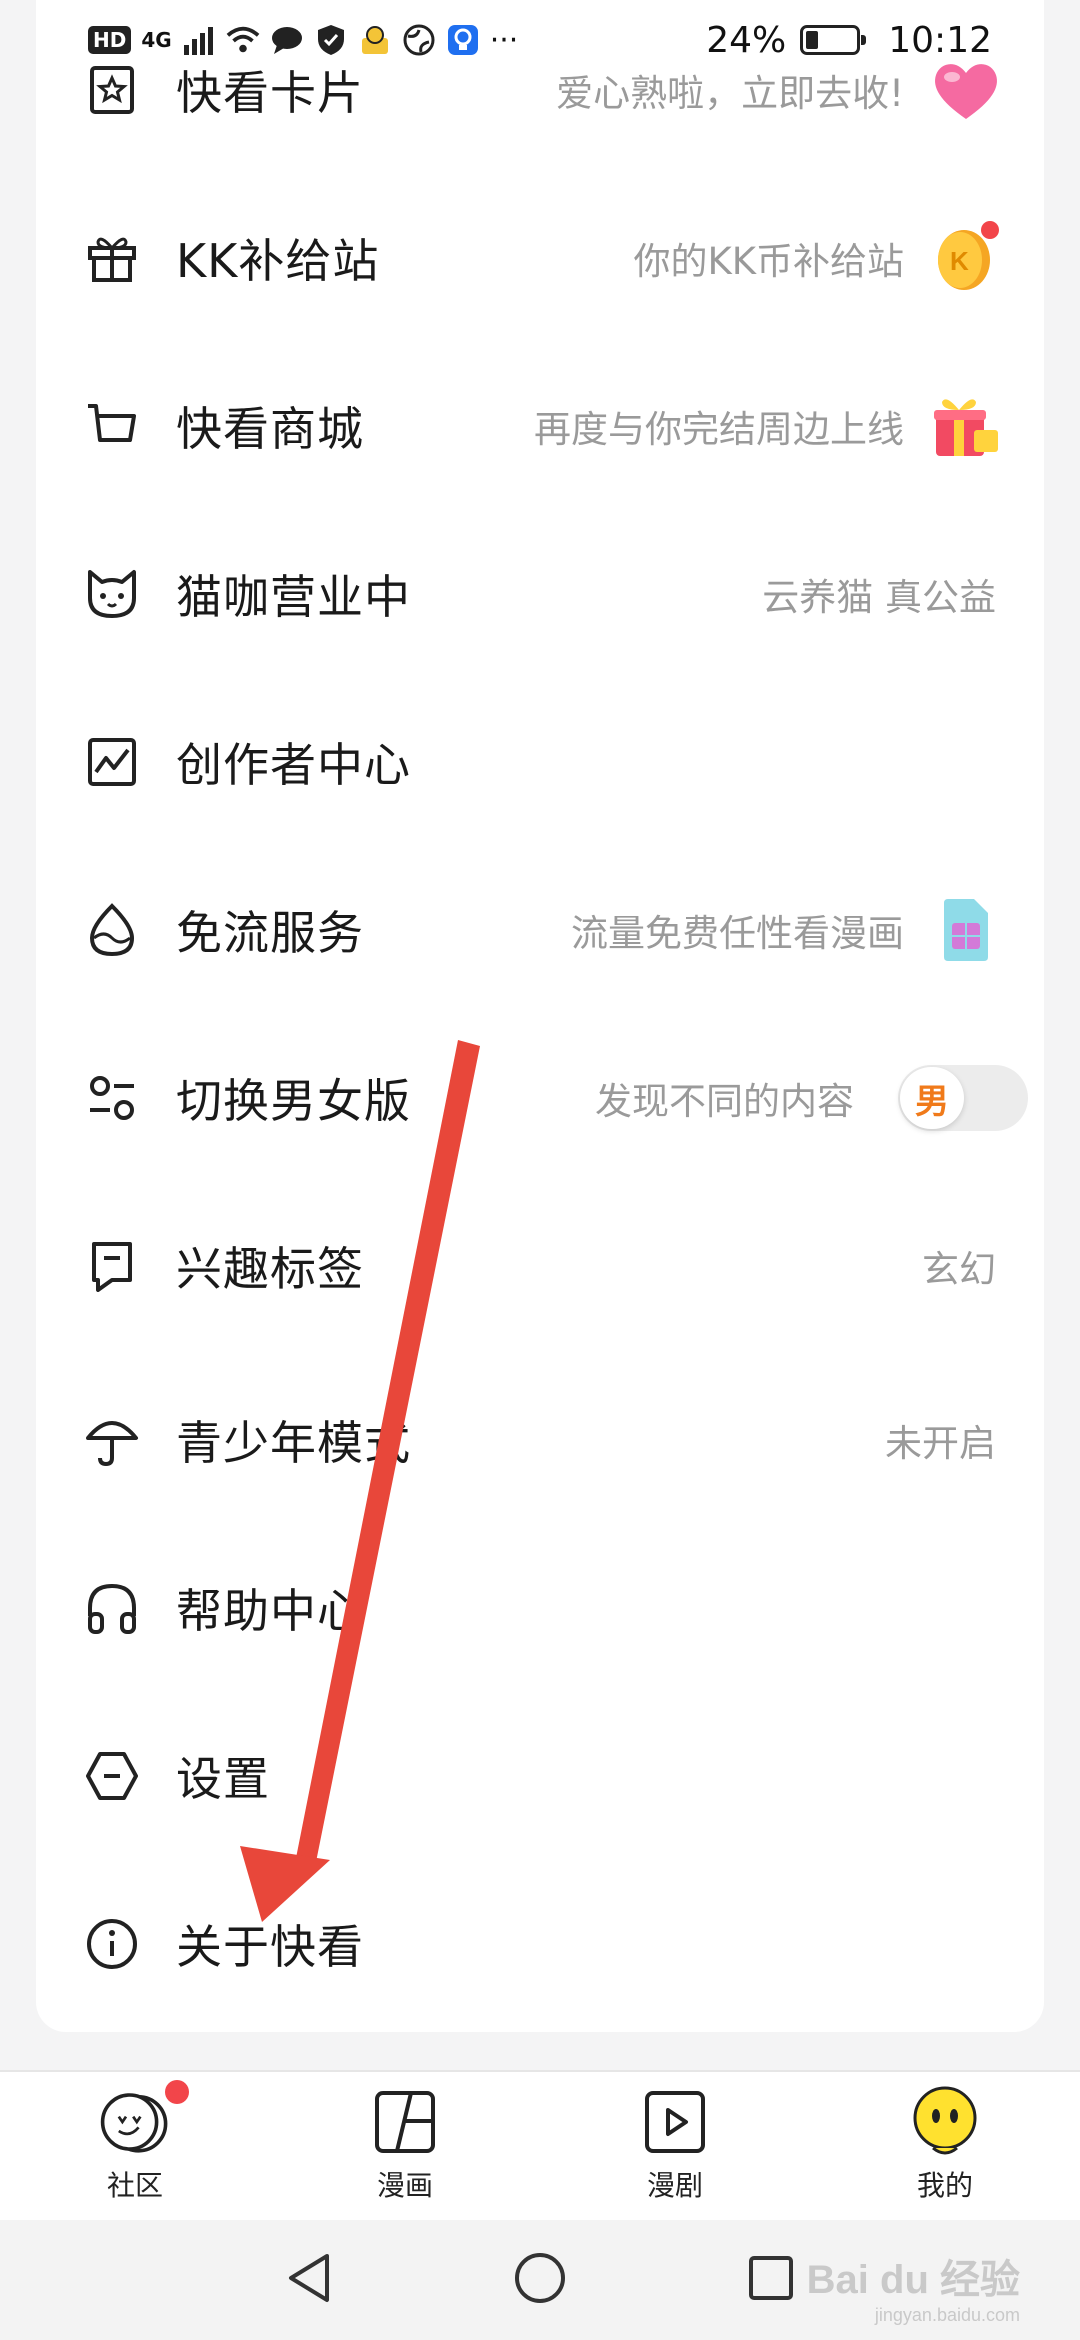 The width and height of the screenshot is (1080, 2340). Describe the element at coordinates (419, 40) in the screenshot. I see `globe-icon` at that location.